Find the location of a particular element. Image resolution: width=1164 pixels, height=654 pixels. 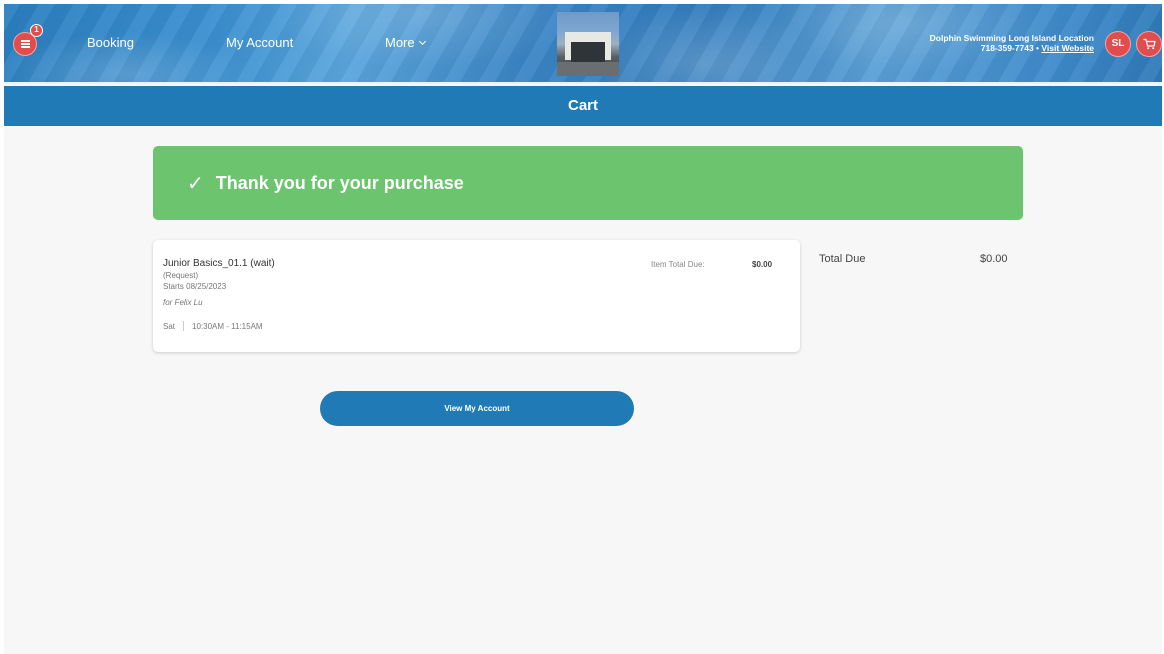

item-schedule: Sat 10:30AM - 11:15AM is located at coordinates (213, 326).